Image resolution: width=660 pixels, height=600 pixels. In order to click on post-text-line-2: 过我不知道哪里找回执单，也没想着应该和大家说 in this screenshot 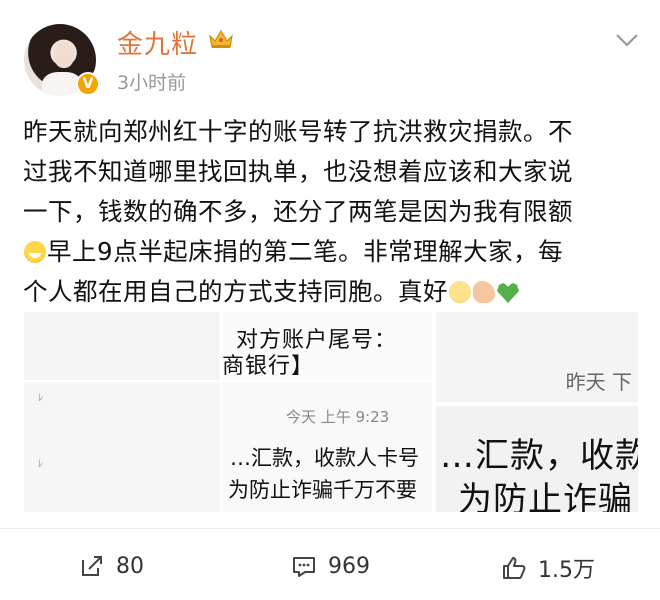, I will do `click(298, 171)`.